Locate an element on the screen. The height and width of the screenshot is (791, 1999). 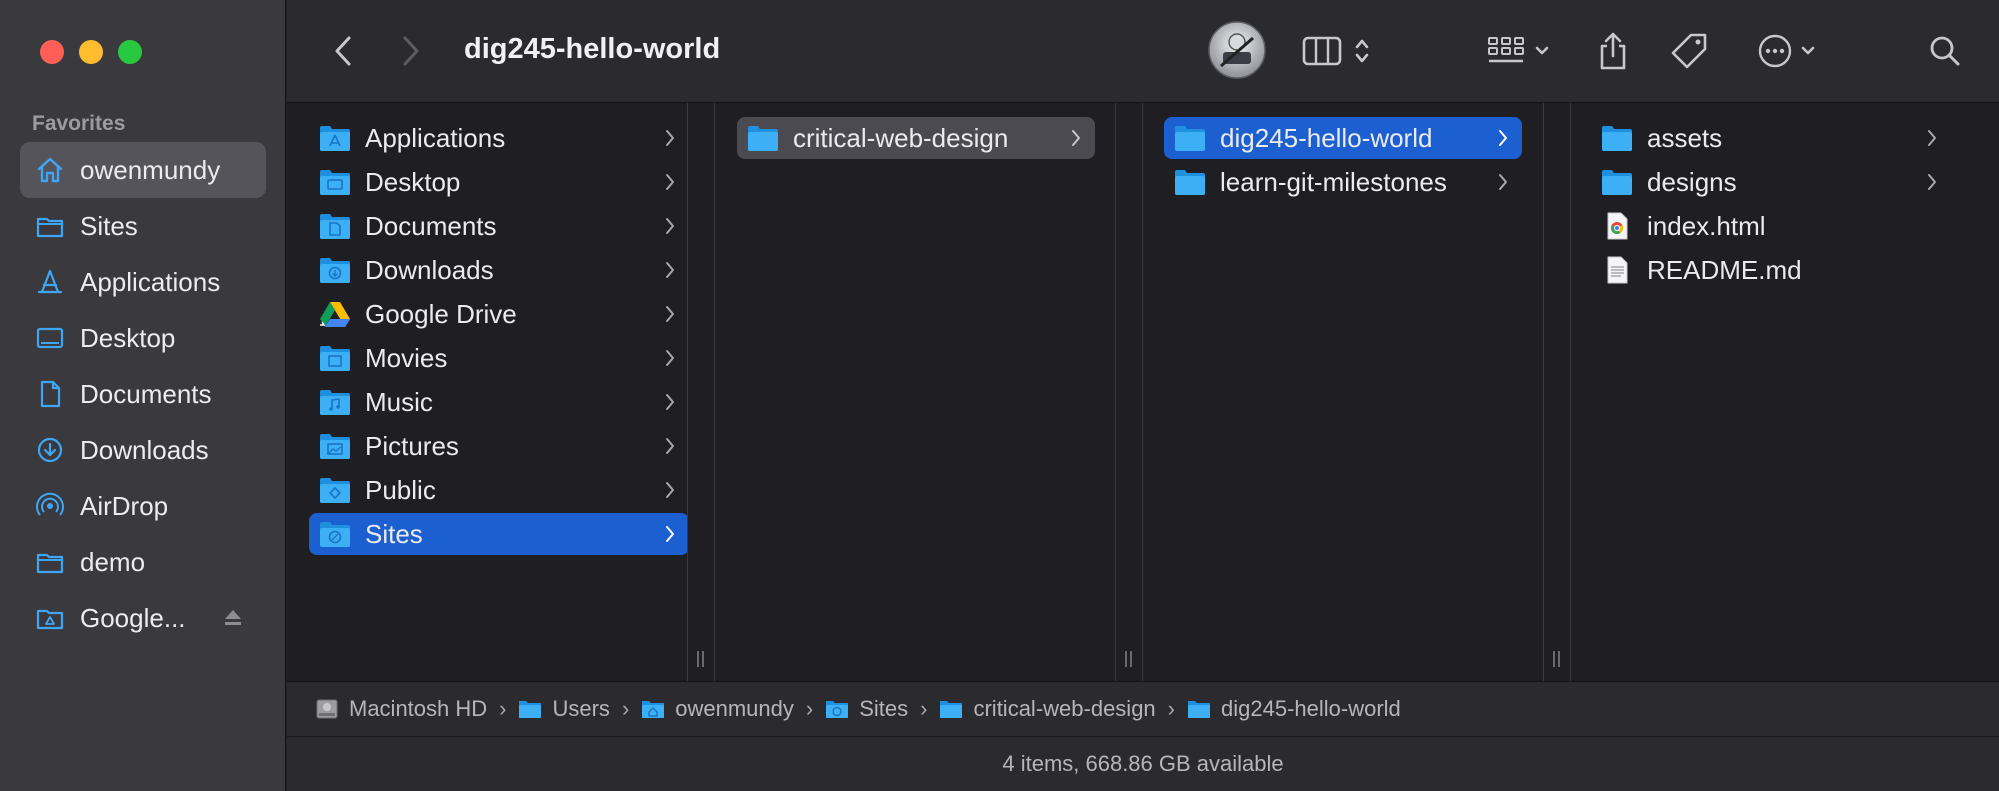
back-button is located at coordinates (343, 51).